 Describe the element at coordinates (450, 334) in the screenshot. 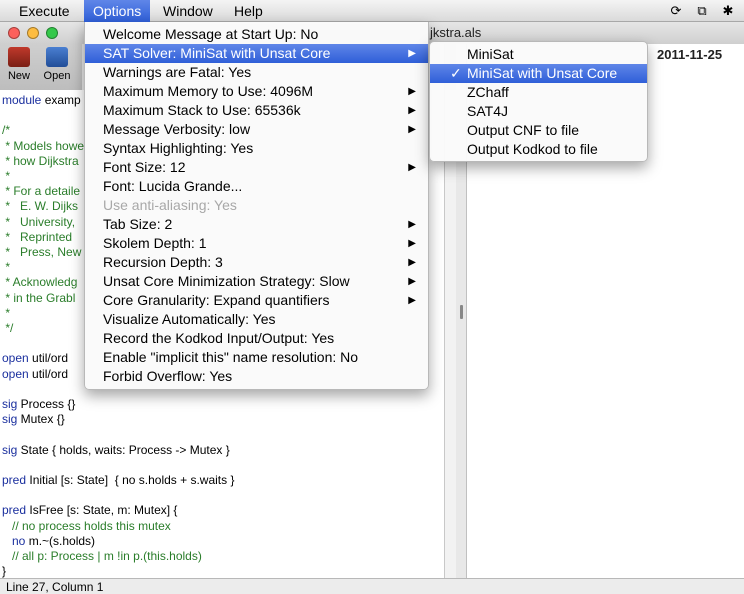

I see `editor-scrollbar` at that location.